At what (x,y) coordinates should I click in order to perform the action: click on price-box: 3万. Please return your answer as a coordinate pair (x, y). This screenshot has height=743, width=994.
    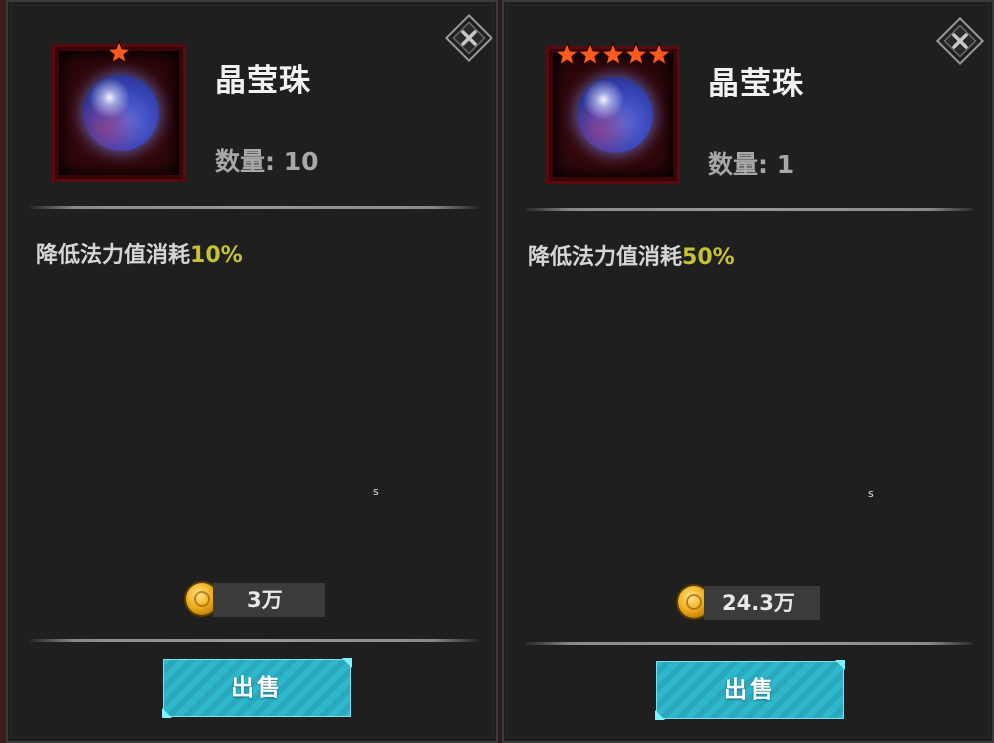
    Looking at the image, I should click on (269, 600).